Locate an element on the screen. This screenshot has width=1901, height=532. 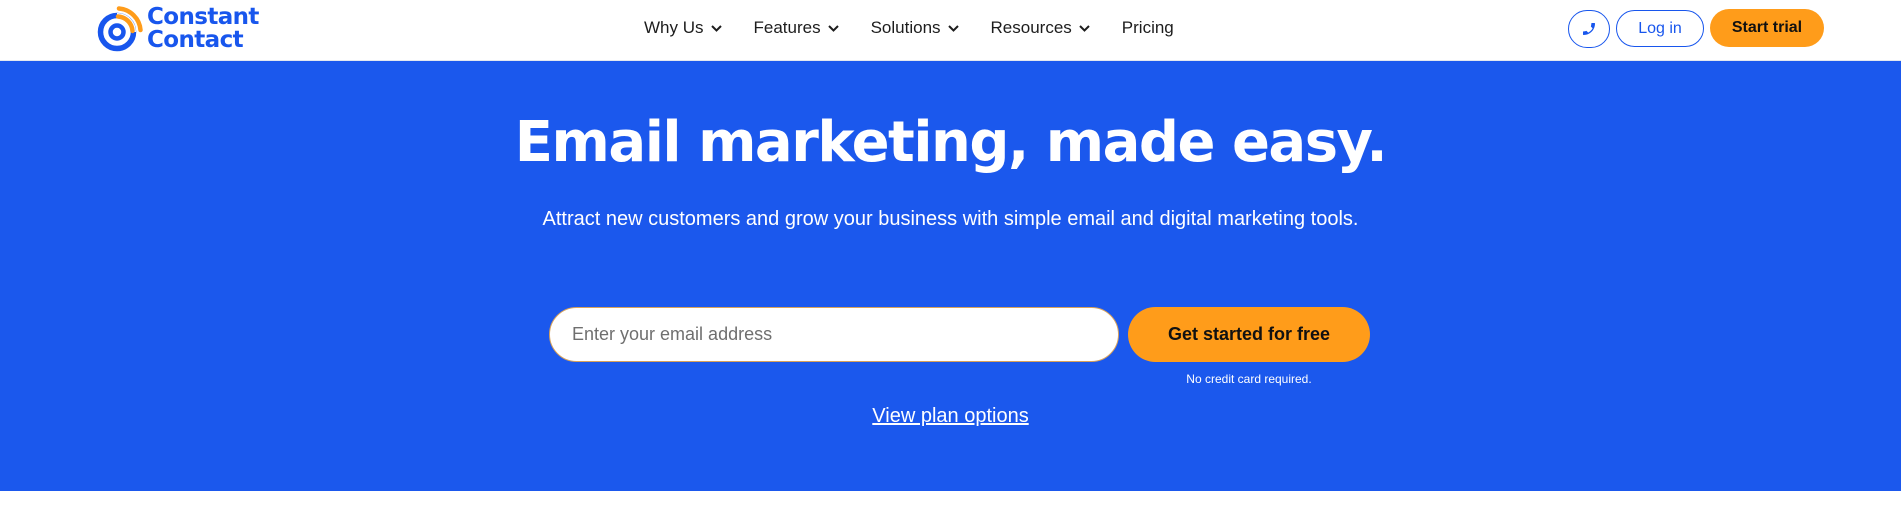
constant-contact-logo: Constant Contact is located at coordinates (177, 29).